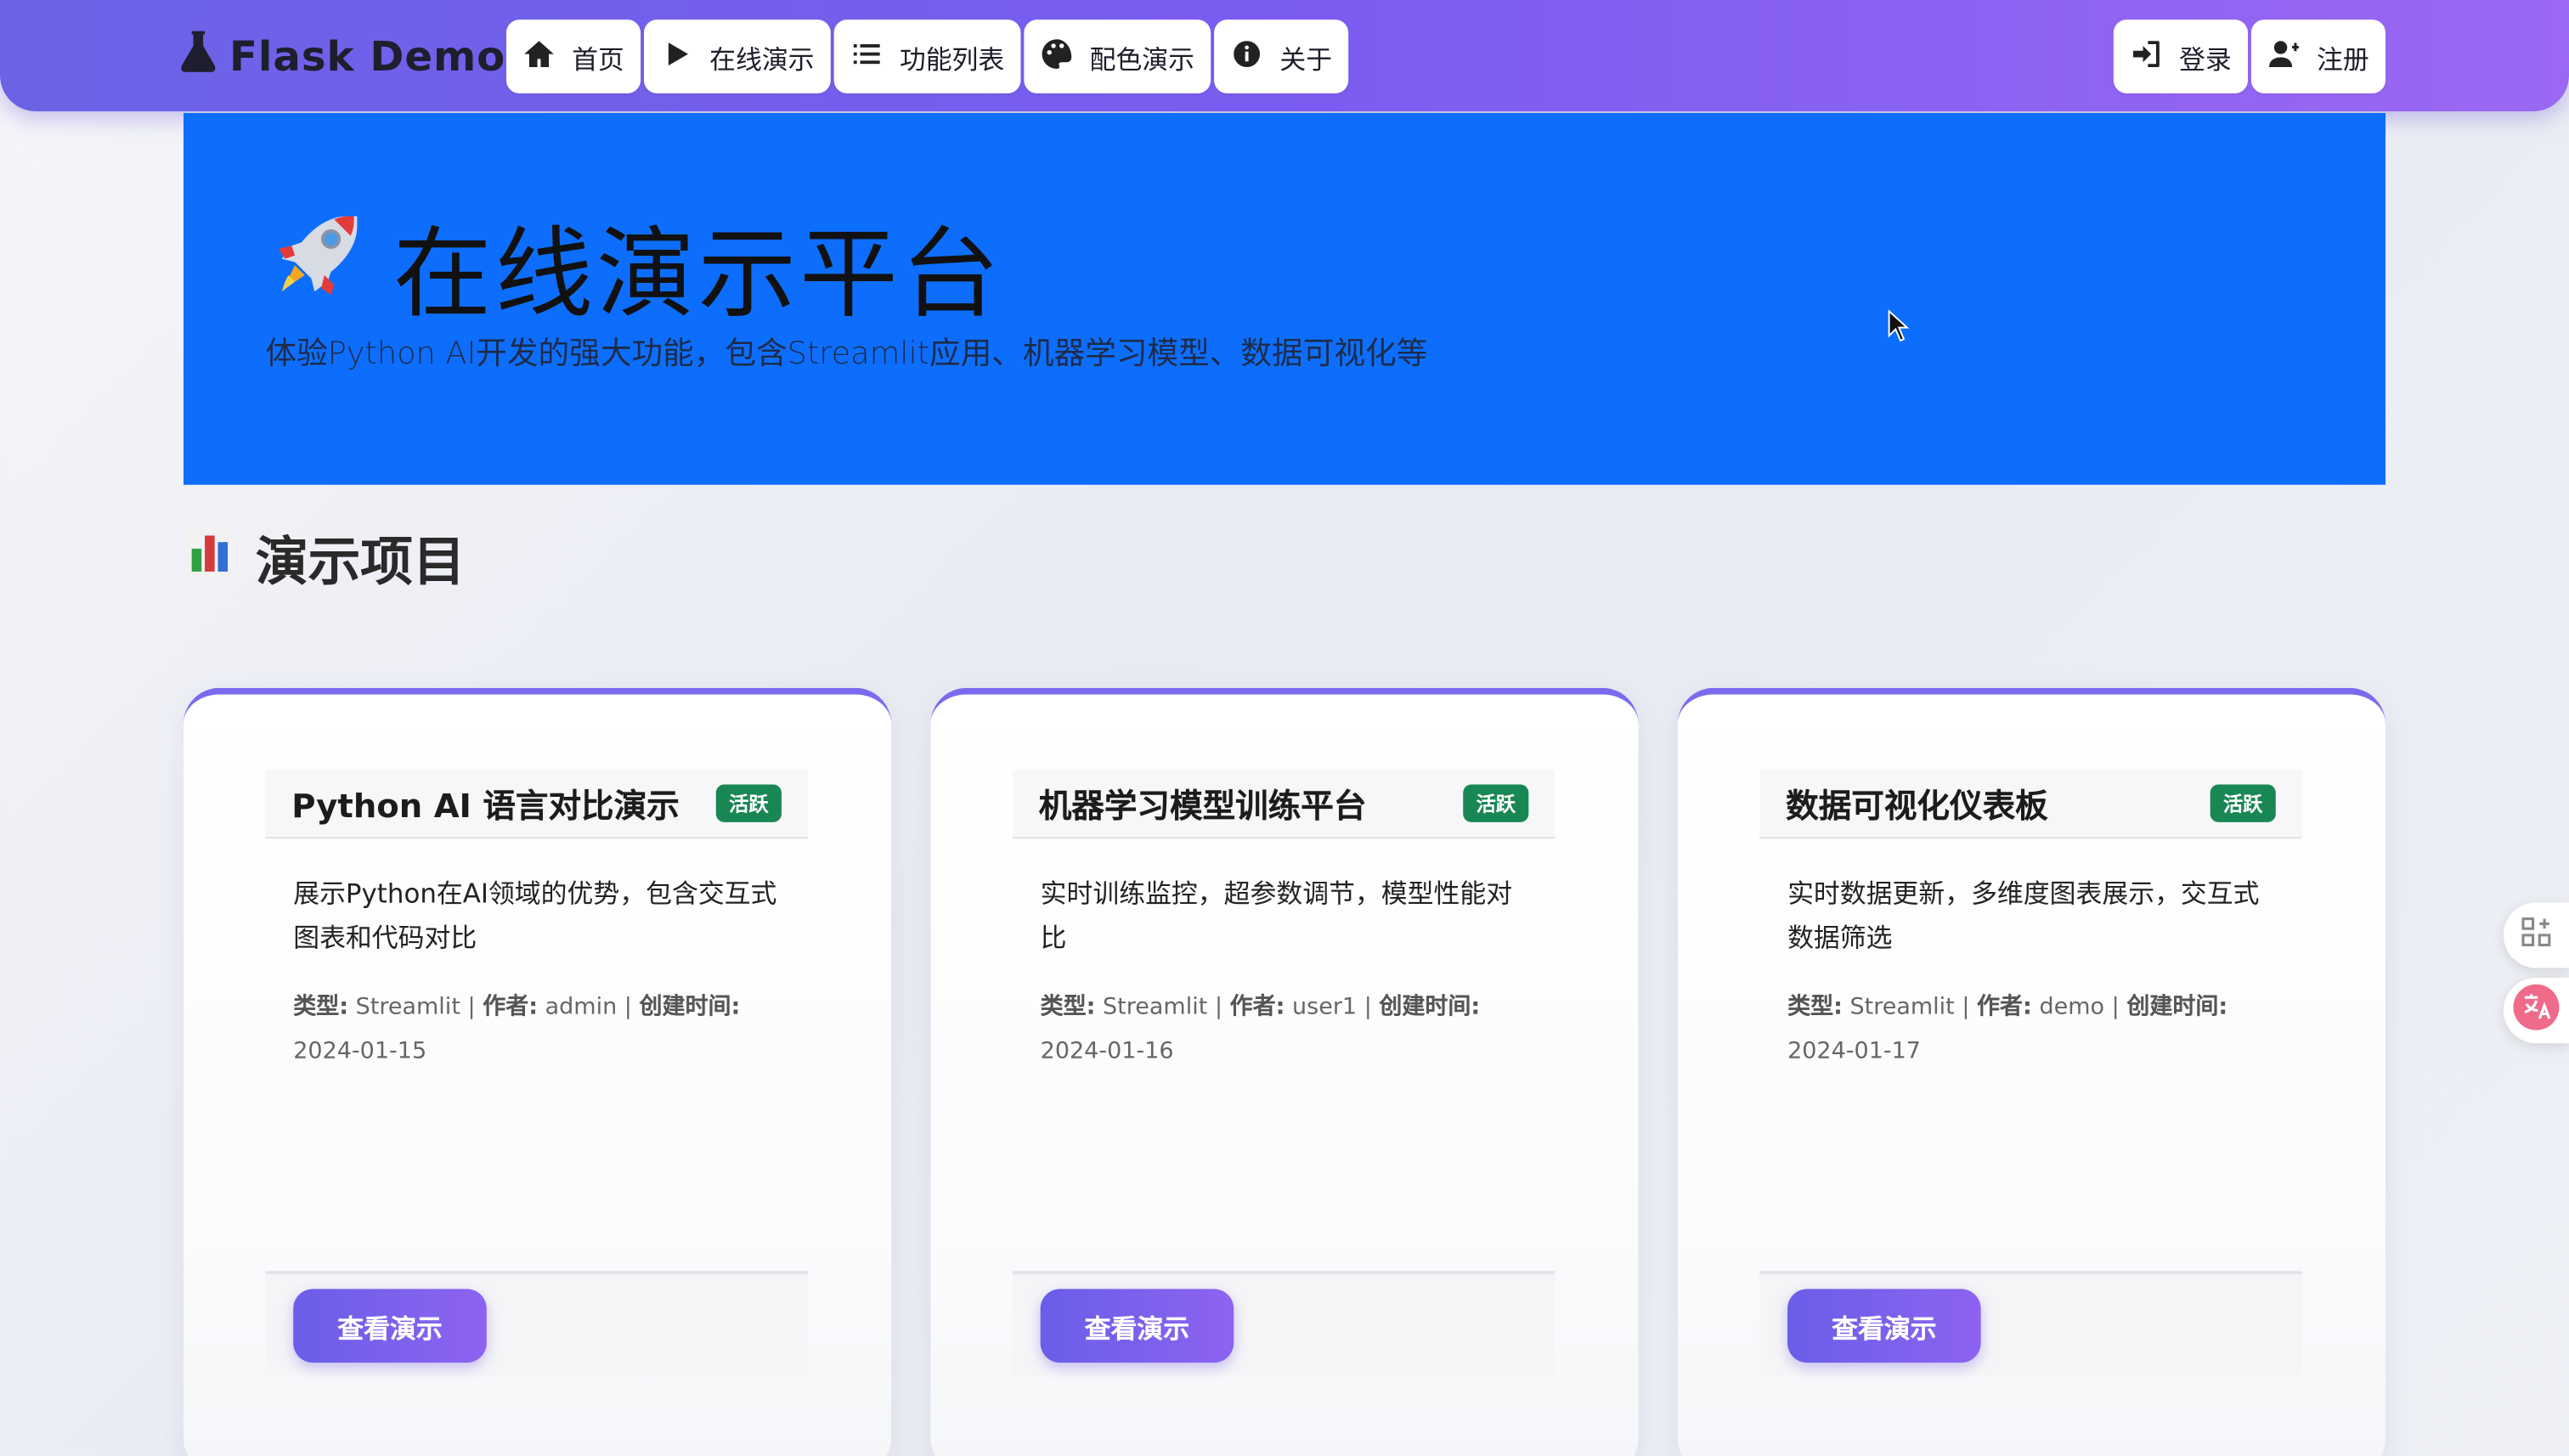 This screenshot has width=2569, height=1456. I want to click on author-value: demo, so click(2072, 1008).